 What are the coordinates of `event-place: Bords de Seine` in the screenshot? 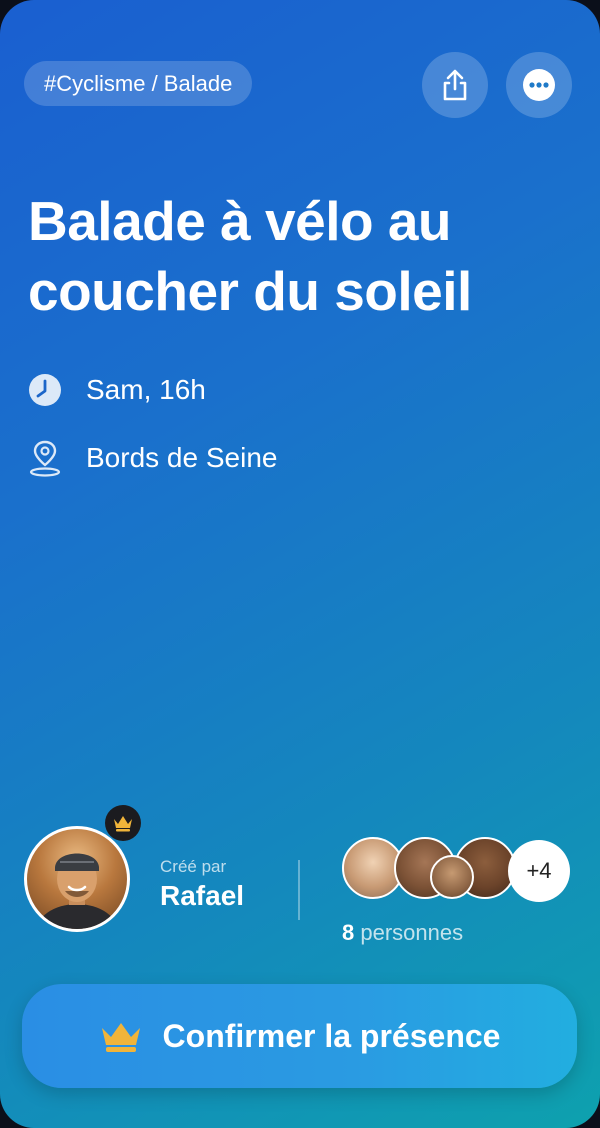 It's located at (182, 457).